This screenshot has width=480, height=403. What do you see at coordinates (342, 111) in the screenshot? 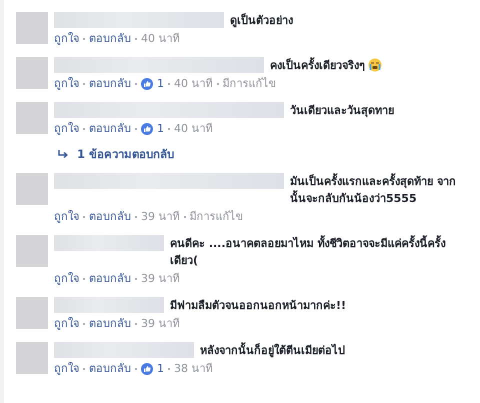
I see `comment-text: วันเดียวและวันสุดทาย` at bounding box center [342, 111].